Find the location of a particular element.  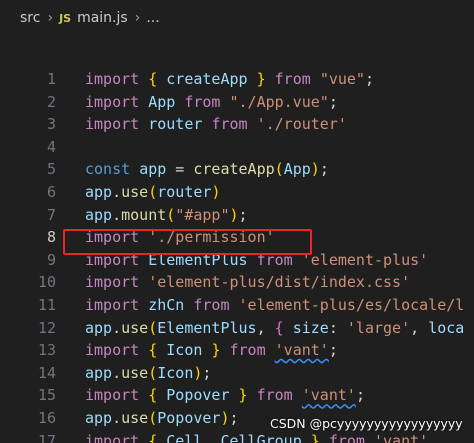

line-code: import { Cell, CellGroup } from 'vant' is located at coordinates (256, 436).